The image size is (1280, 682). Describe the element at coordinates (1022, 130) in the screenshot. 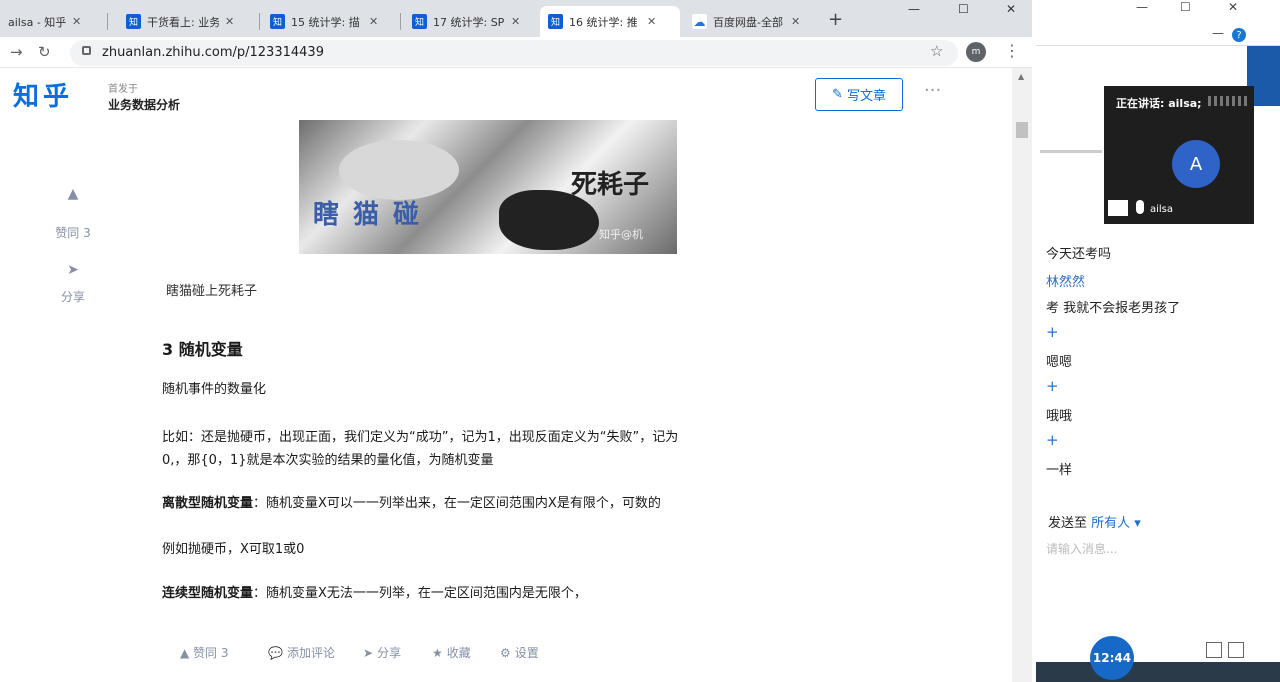

I see `scroll-thumb` at that location.